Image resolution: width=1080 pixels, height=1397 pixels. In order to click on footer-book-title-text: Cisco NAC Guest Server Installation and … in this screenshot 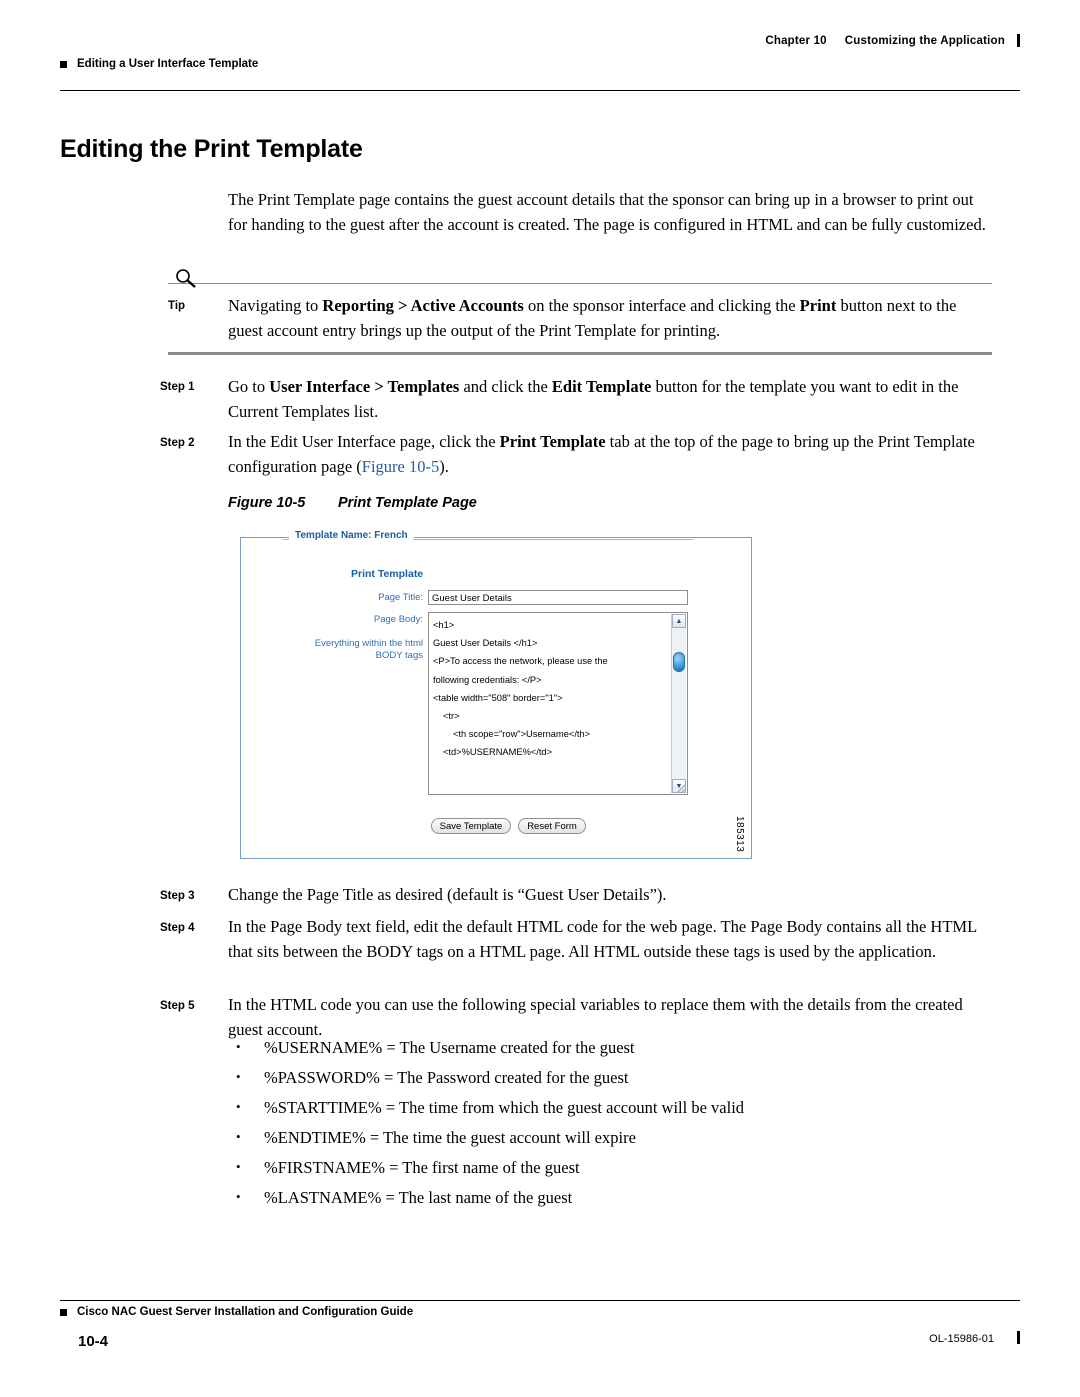, I will do `click(245, 1312)`.